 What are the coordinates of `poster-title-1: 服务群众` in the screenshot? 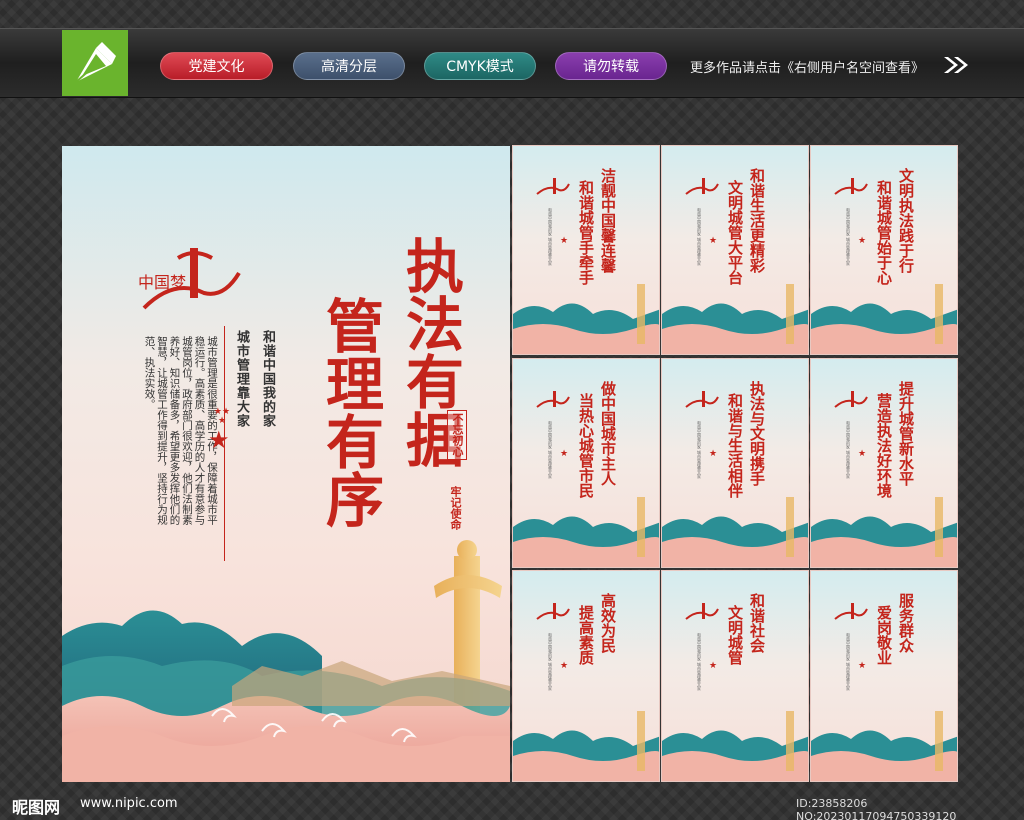 It's located at (906, 623).